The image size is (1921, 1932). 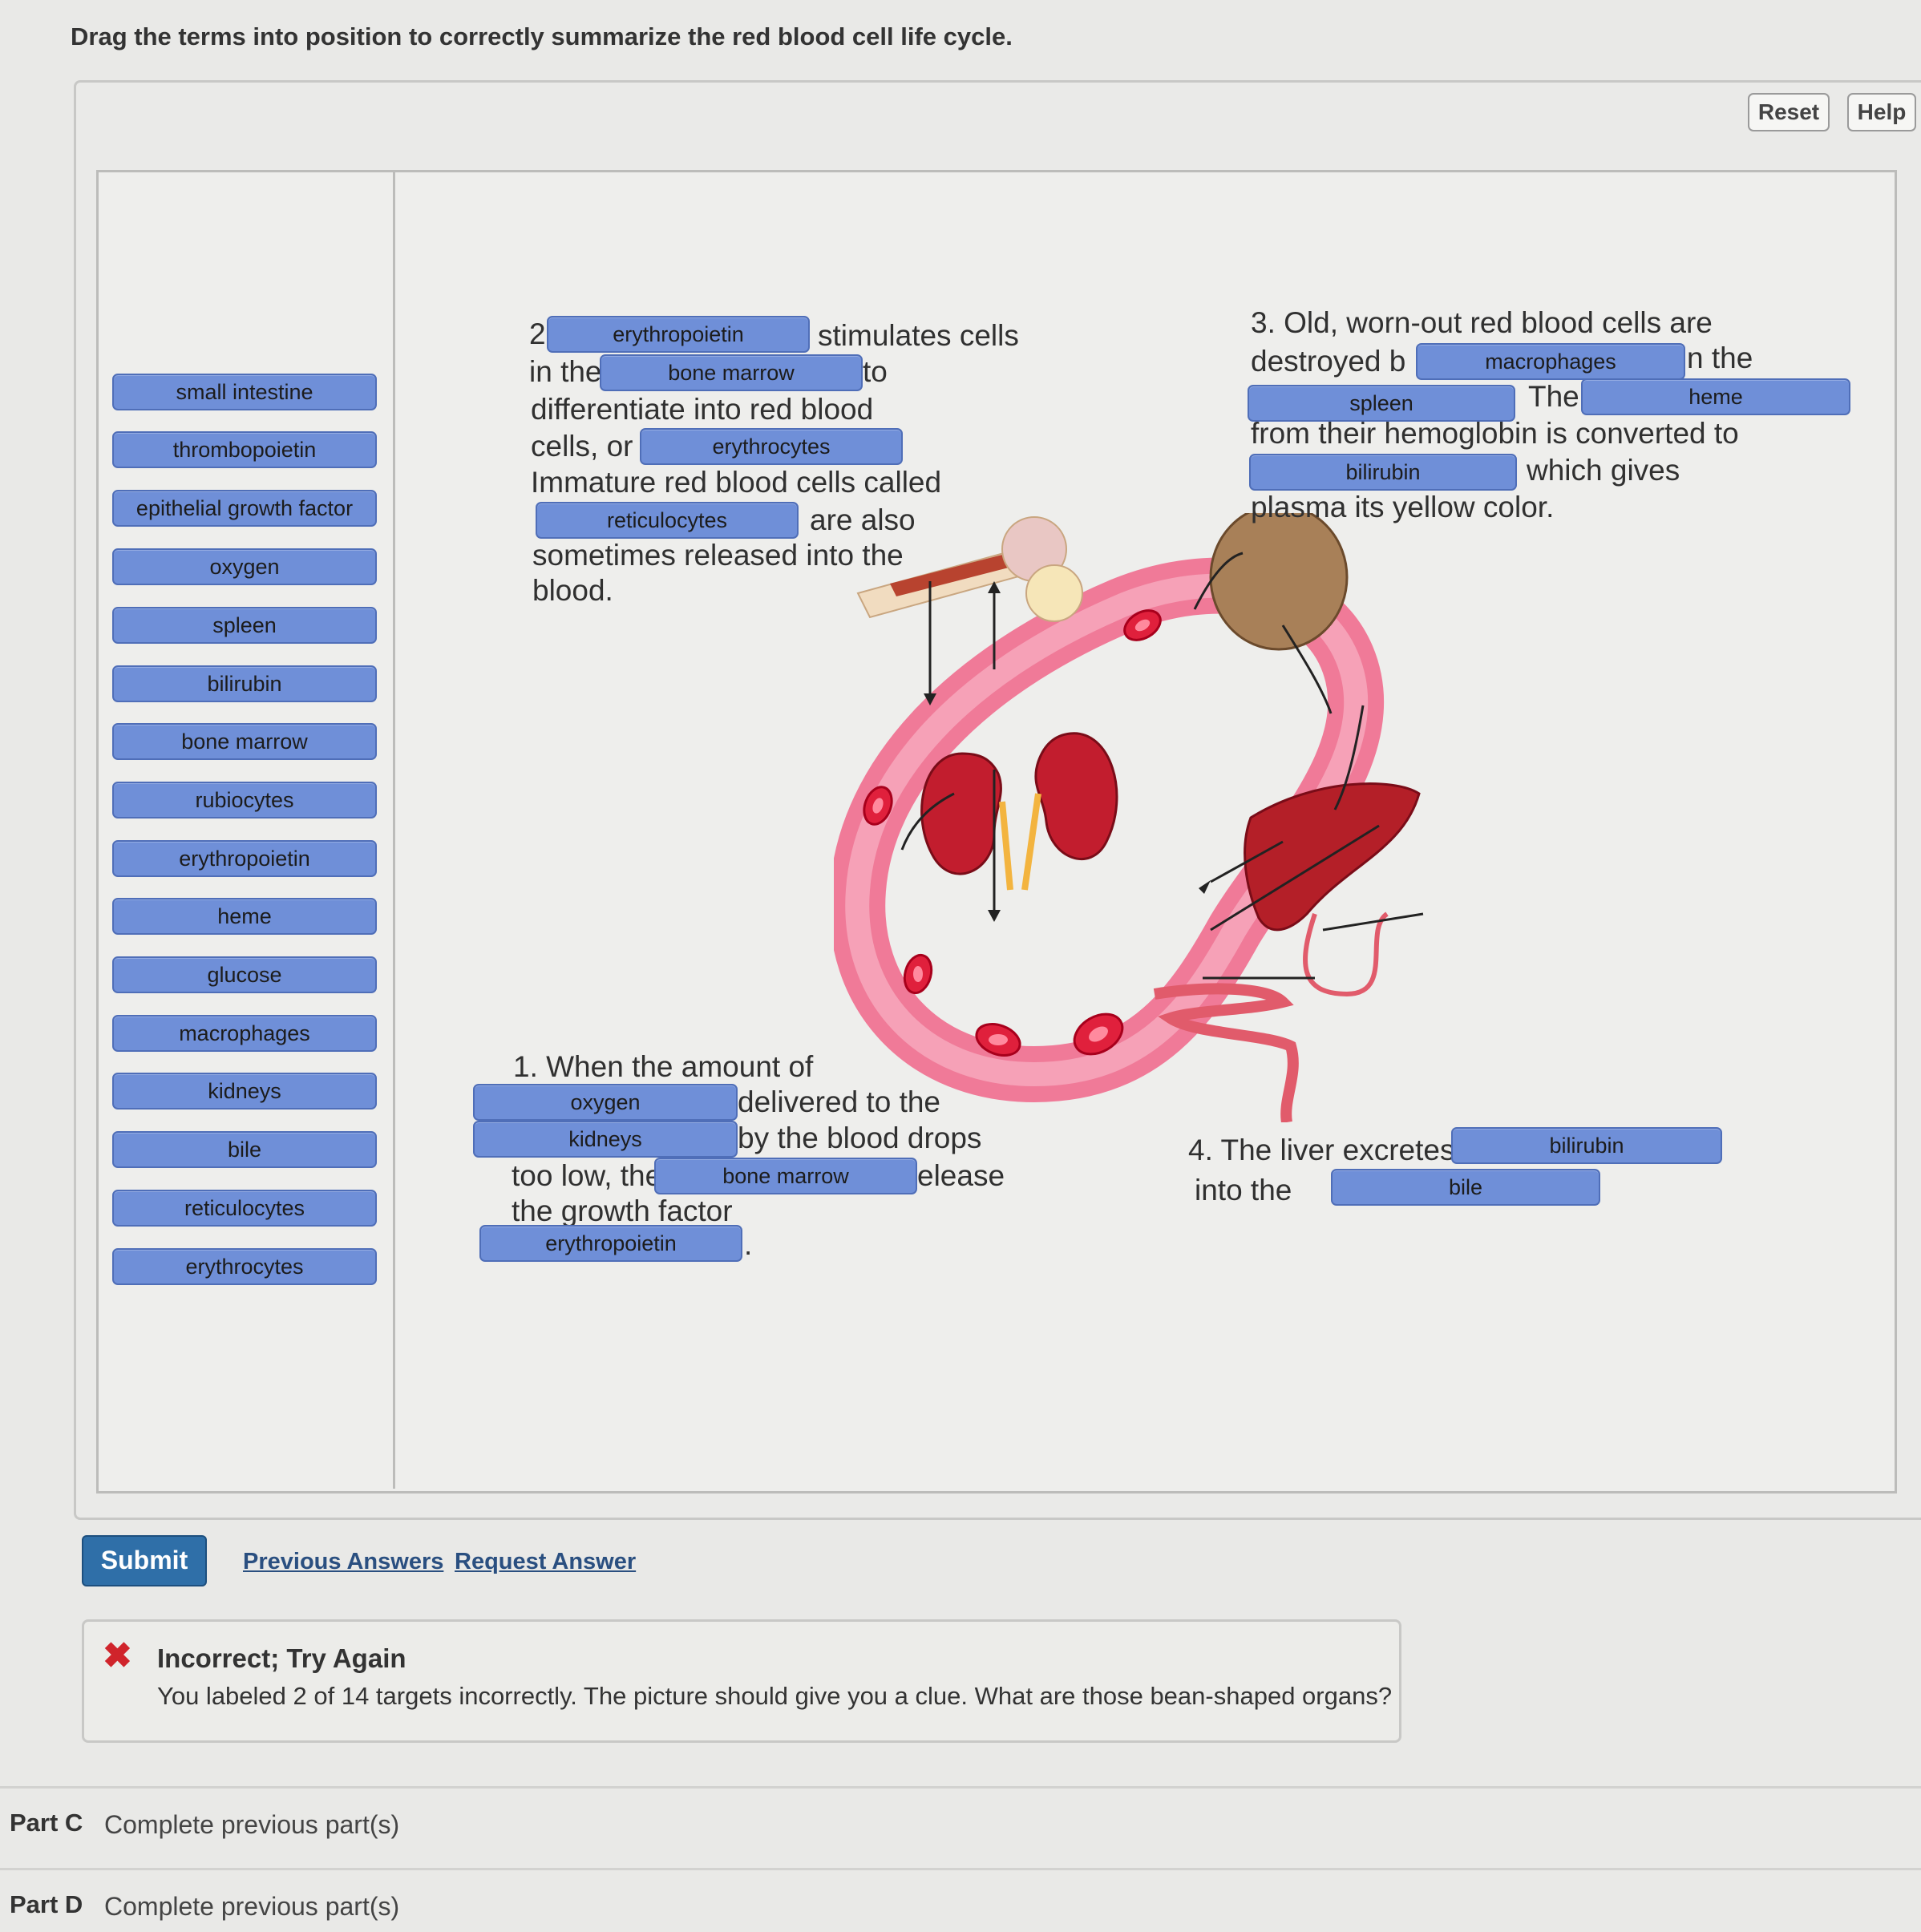 What do you see at coordinates (244, 1208) in the screenshot?
I see `term-chip-reticulocytes: reticulocytes` at bounding box center [244, 1208].